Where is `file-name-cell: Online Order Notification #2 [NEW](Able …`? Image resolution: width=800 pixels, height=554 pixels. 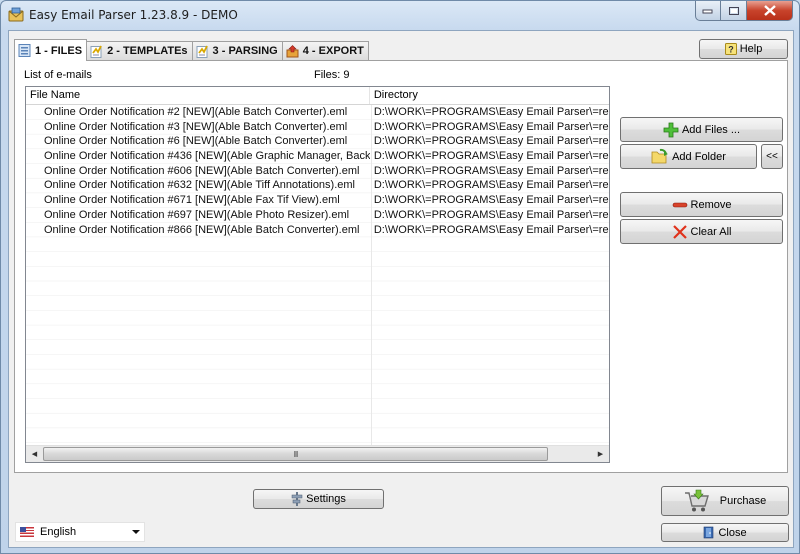
file-name-cell: Online Order Notification #2 [NEW](Able … is located at coordinates (196, 112).